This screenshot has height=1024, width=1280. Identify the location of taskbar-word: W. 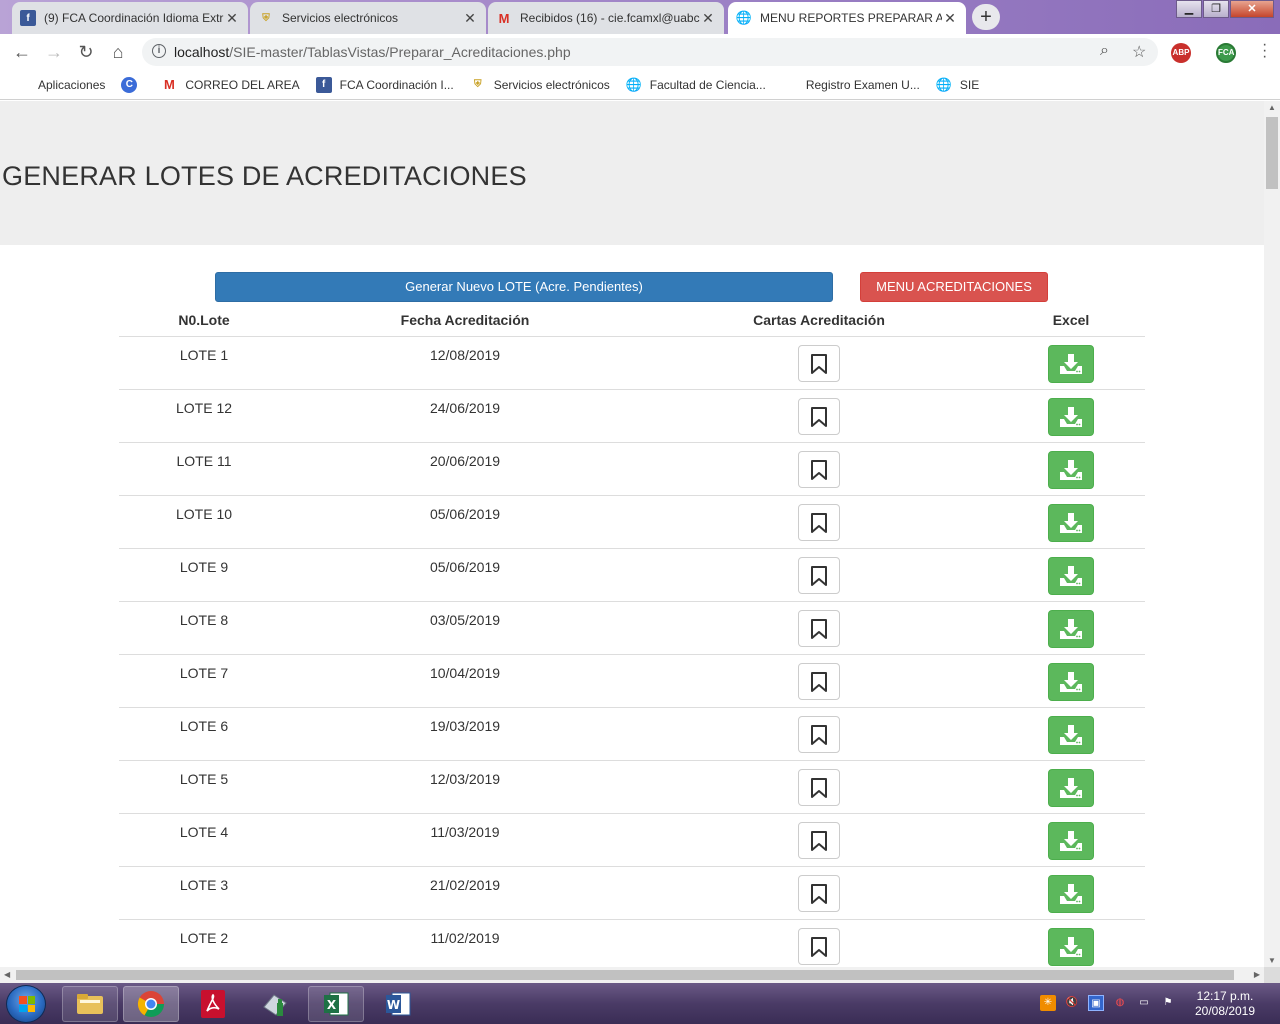
(398, 1004).